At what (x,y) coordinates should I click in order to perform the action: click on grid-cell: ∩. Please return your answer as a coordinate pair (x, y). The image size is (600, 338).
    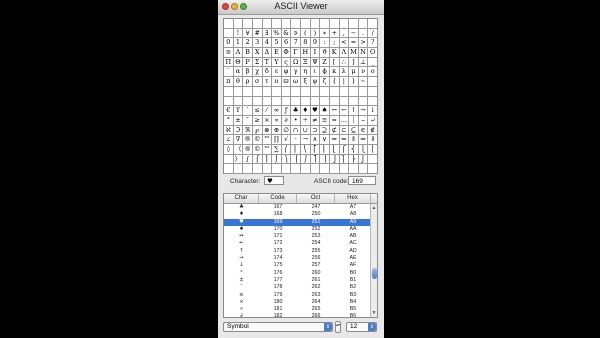
    Looking at the image, I should click on (296, 130).